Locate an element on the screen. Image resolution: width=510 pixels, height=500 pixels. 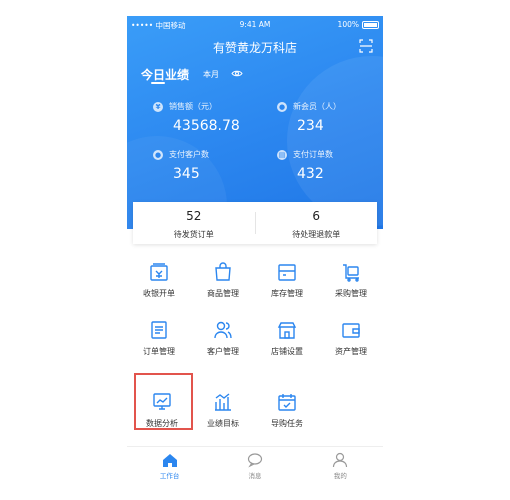
stat-value: 234 is located at coordinates (310, 126).